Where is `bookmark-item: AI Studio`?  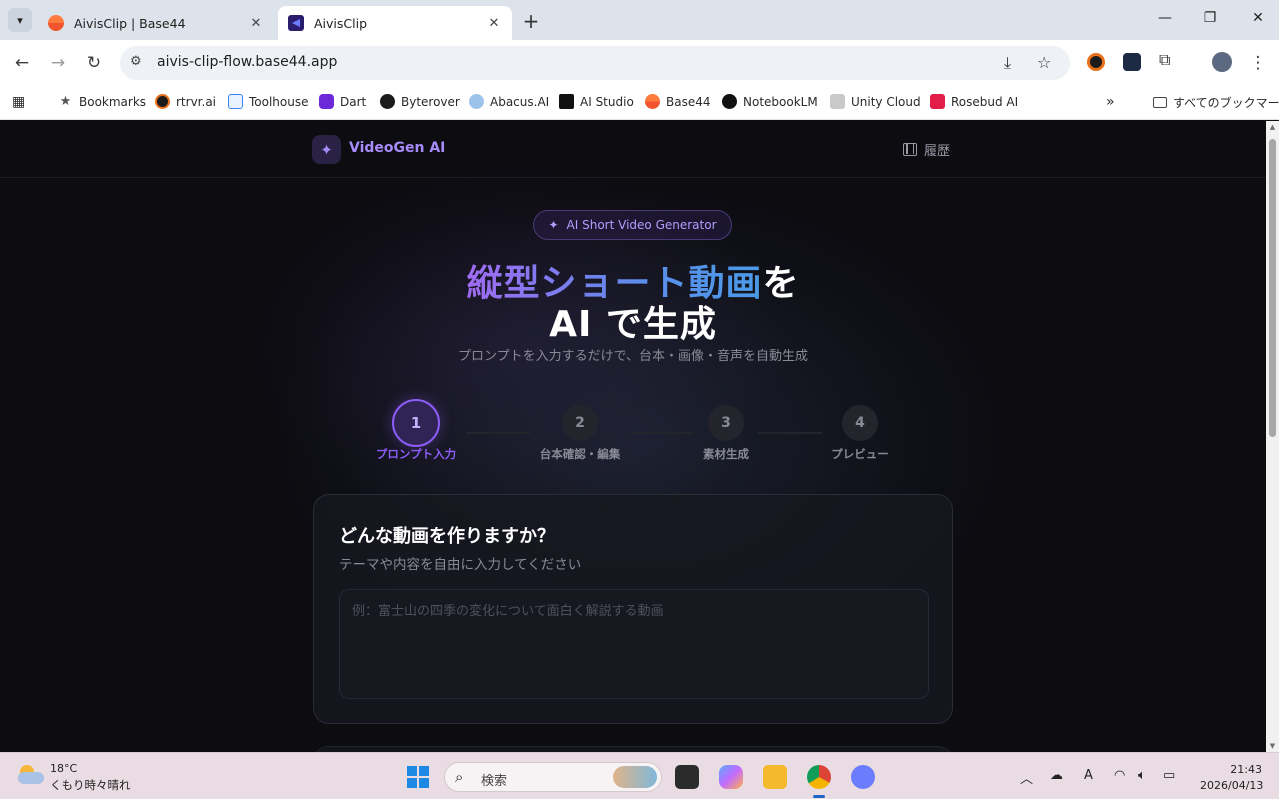 bookmark-item: AI Studio is located at coordinates (596, 101).